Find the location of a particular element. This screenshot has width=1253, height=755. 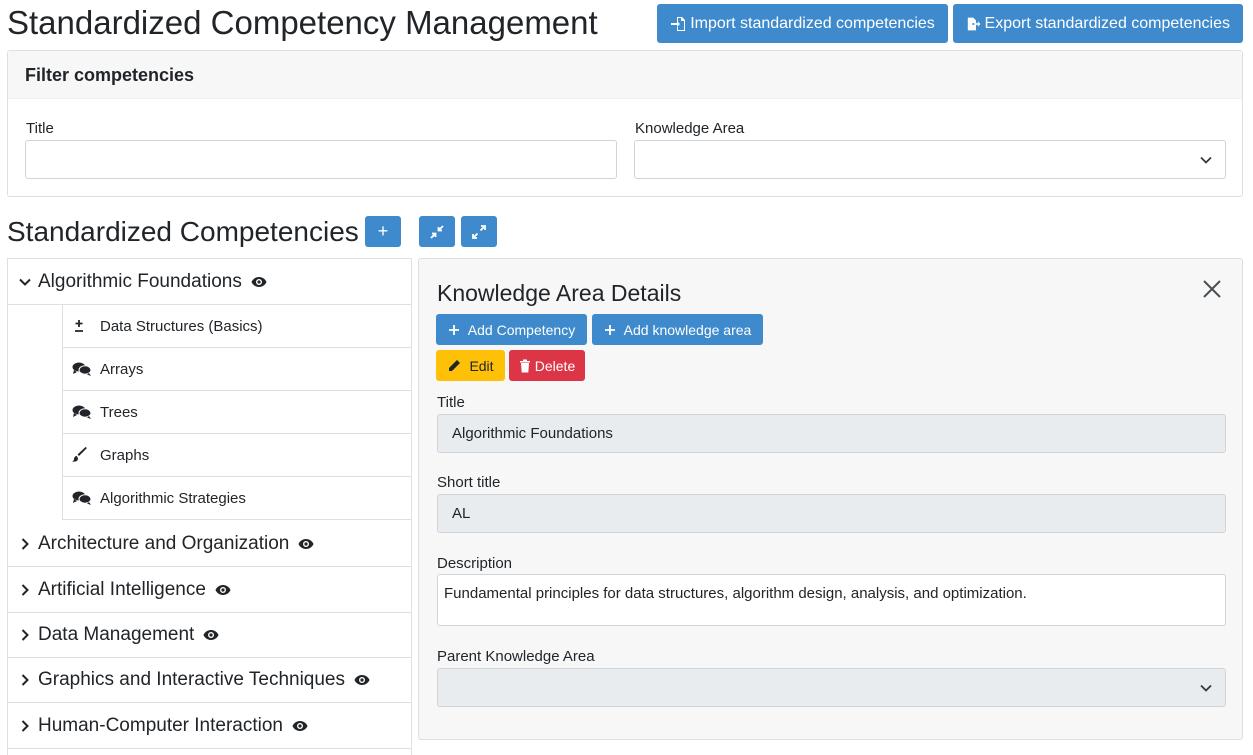

tree-child-label: Data Structures (Basics) is located at coordinates (181, 326).